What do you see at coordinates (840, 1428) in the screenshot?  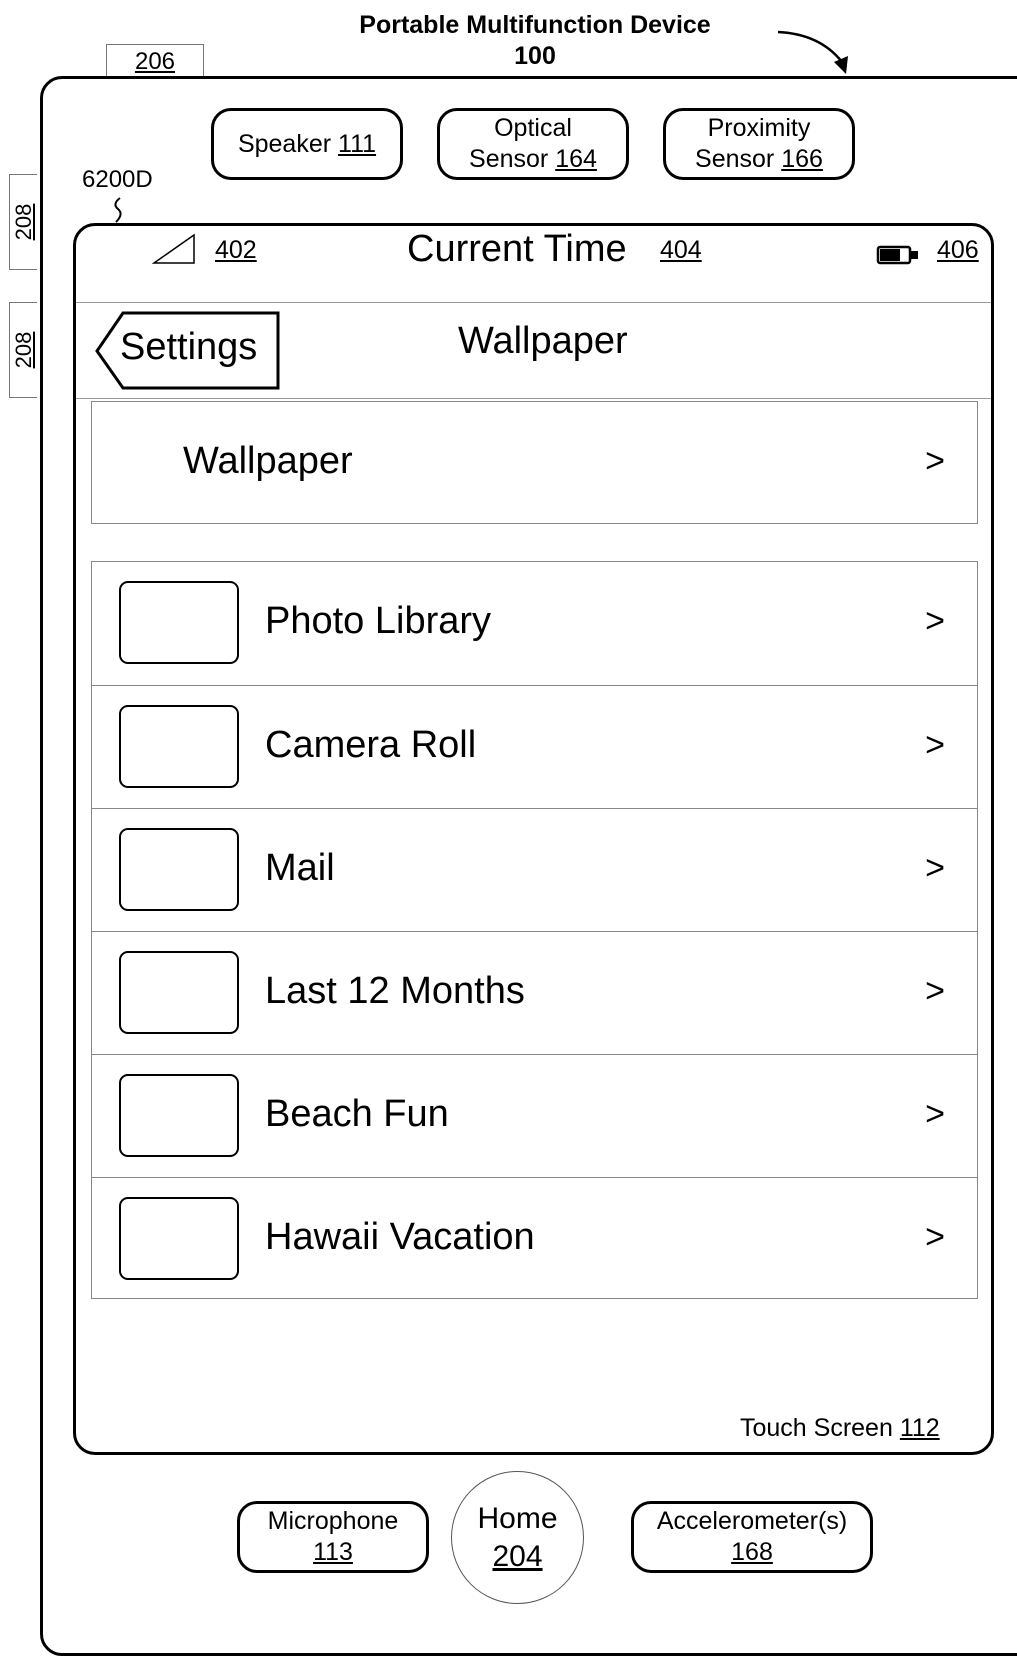 I see `touch-screen-label: Touch Screen 112` at bounding box center [840, 1428].